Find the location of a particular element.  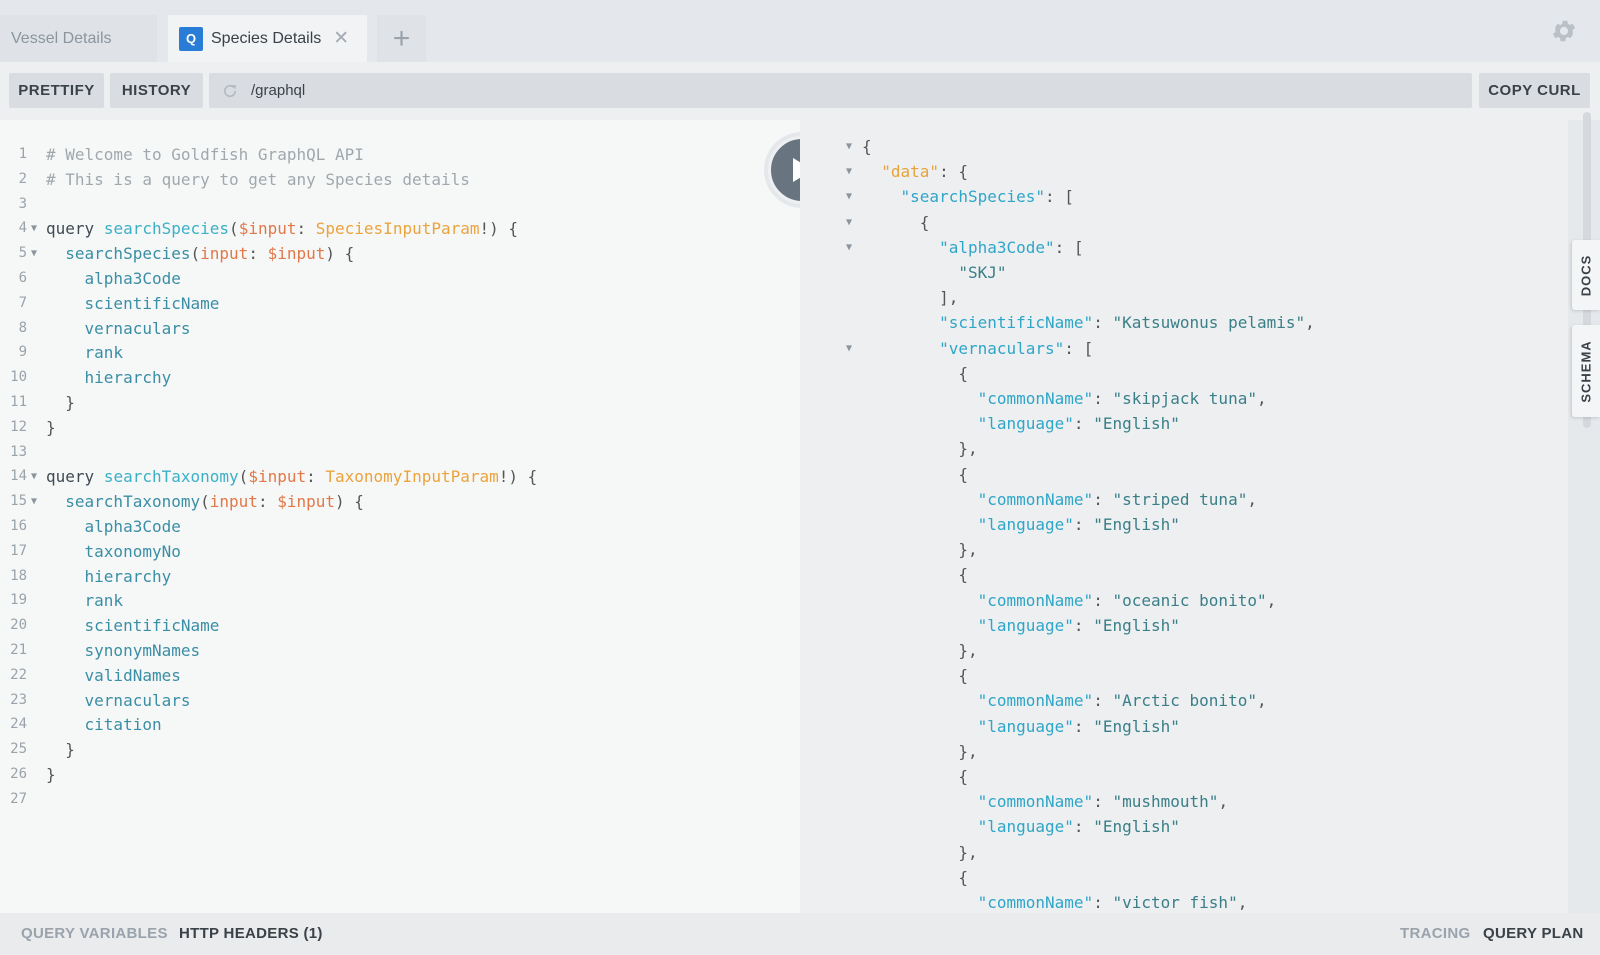

prettify-button: PRETTIFY is located at coordinates (56, 90).